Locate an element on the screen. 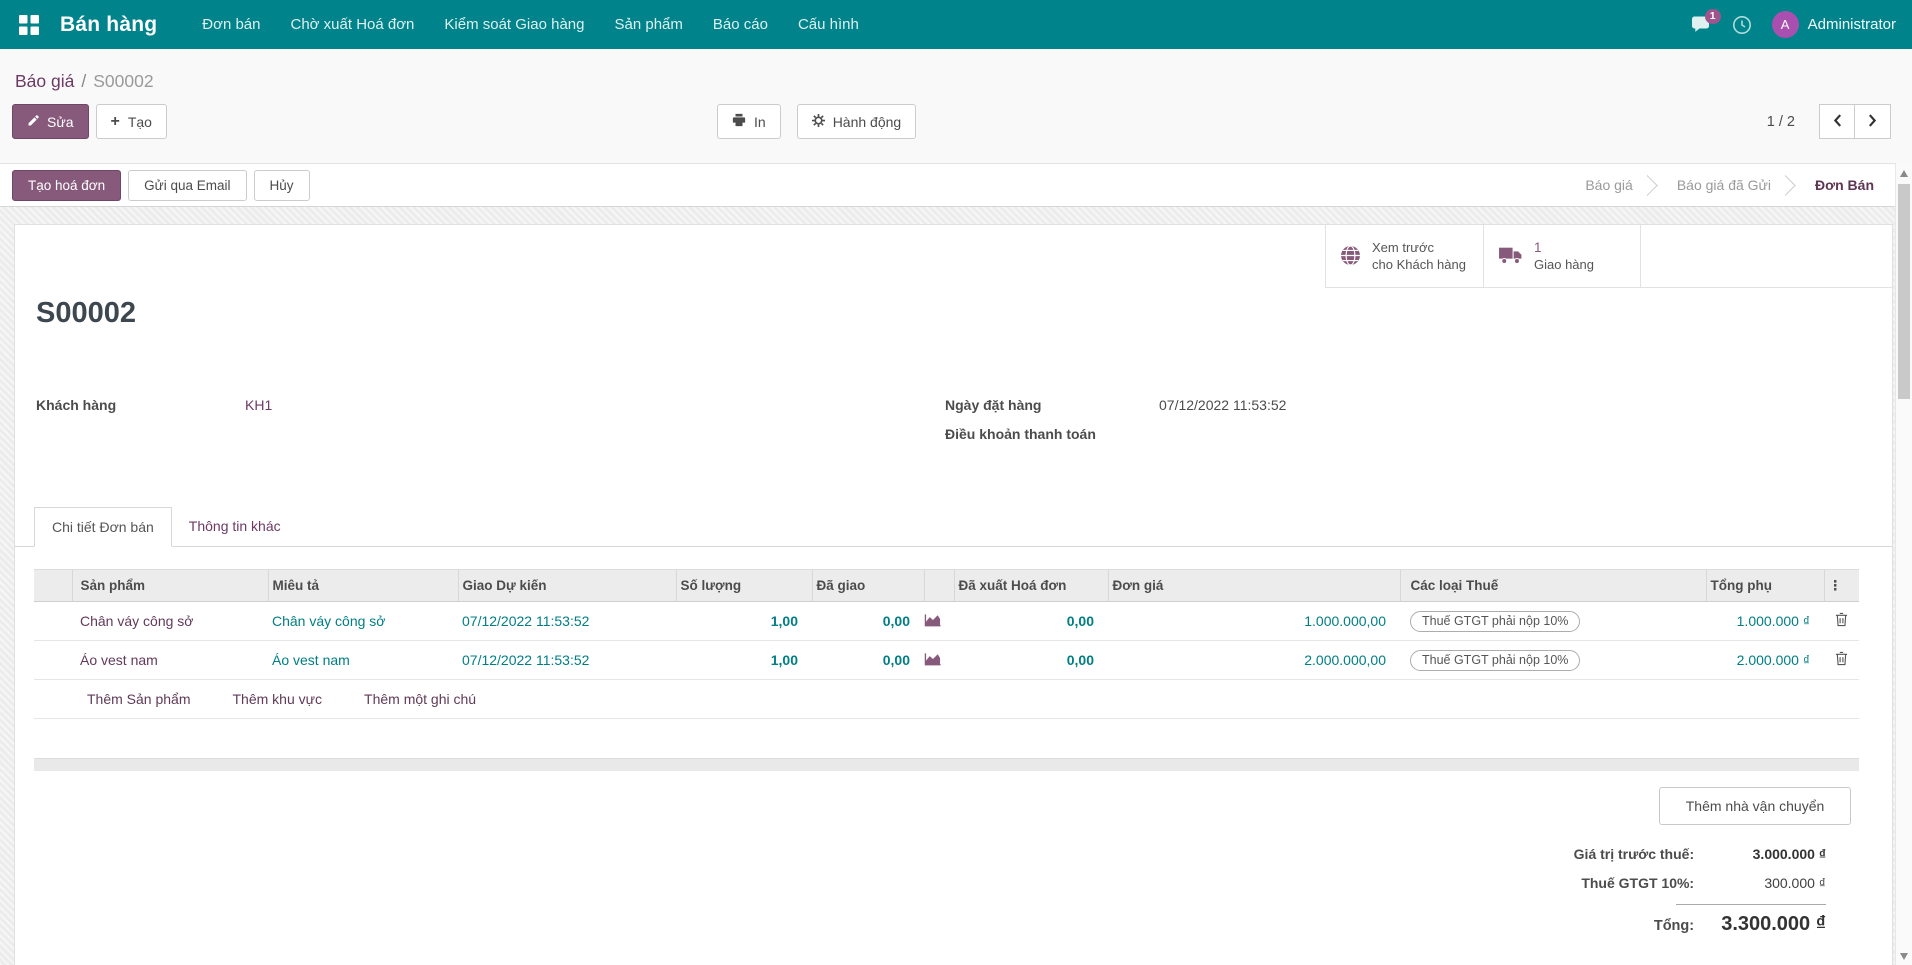 The width and height of the screenshot is (1912, 965). action-button: Hành động is located at coordinates (856, 121).